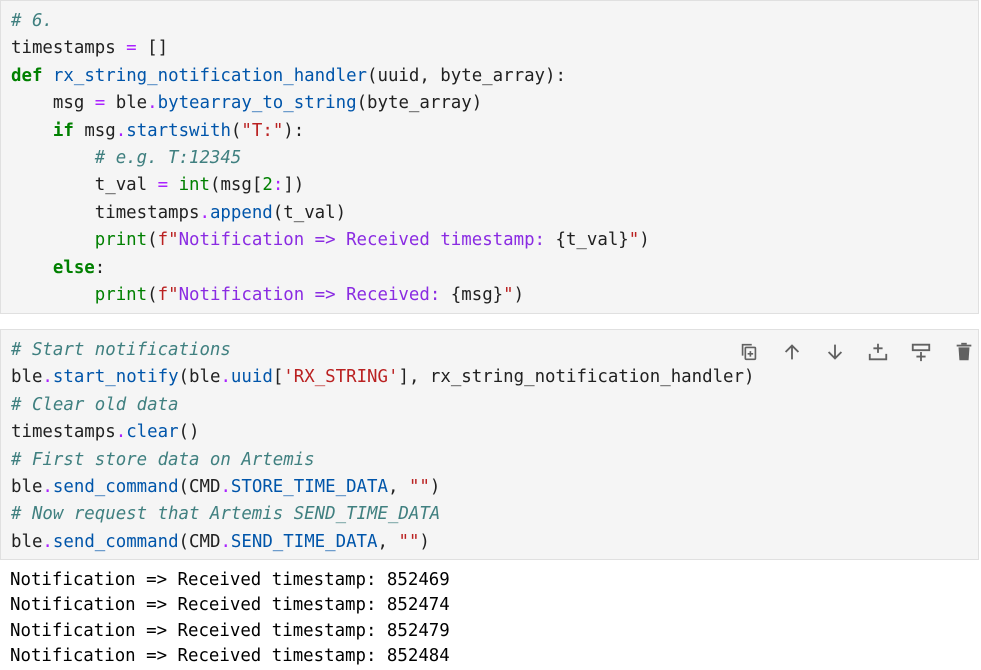 This screenshot has height=670, width=981. What do you see at coordinates (330, 48) in the screenshot?
I see `code-line: timestamps = []` at bounding box center [330, 48].